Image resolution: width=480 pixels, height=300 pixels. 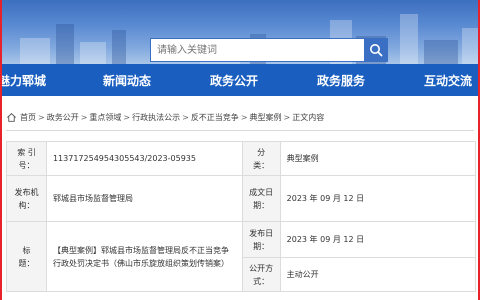 What do you see at coordinates (448, 80) in the screenshot?
I see `nav-item-interaction: 互动交流` at bounding box center [448, 80].